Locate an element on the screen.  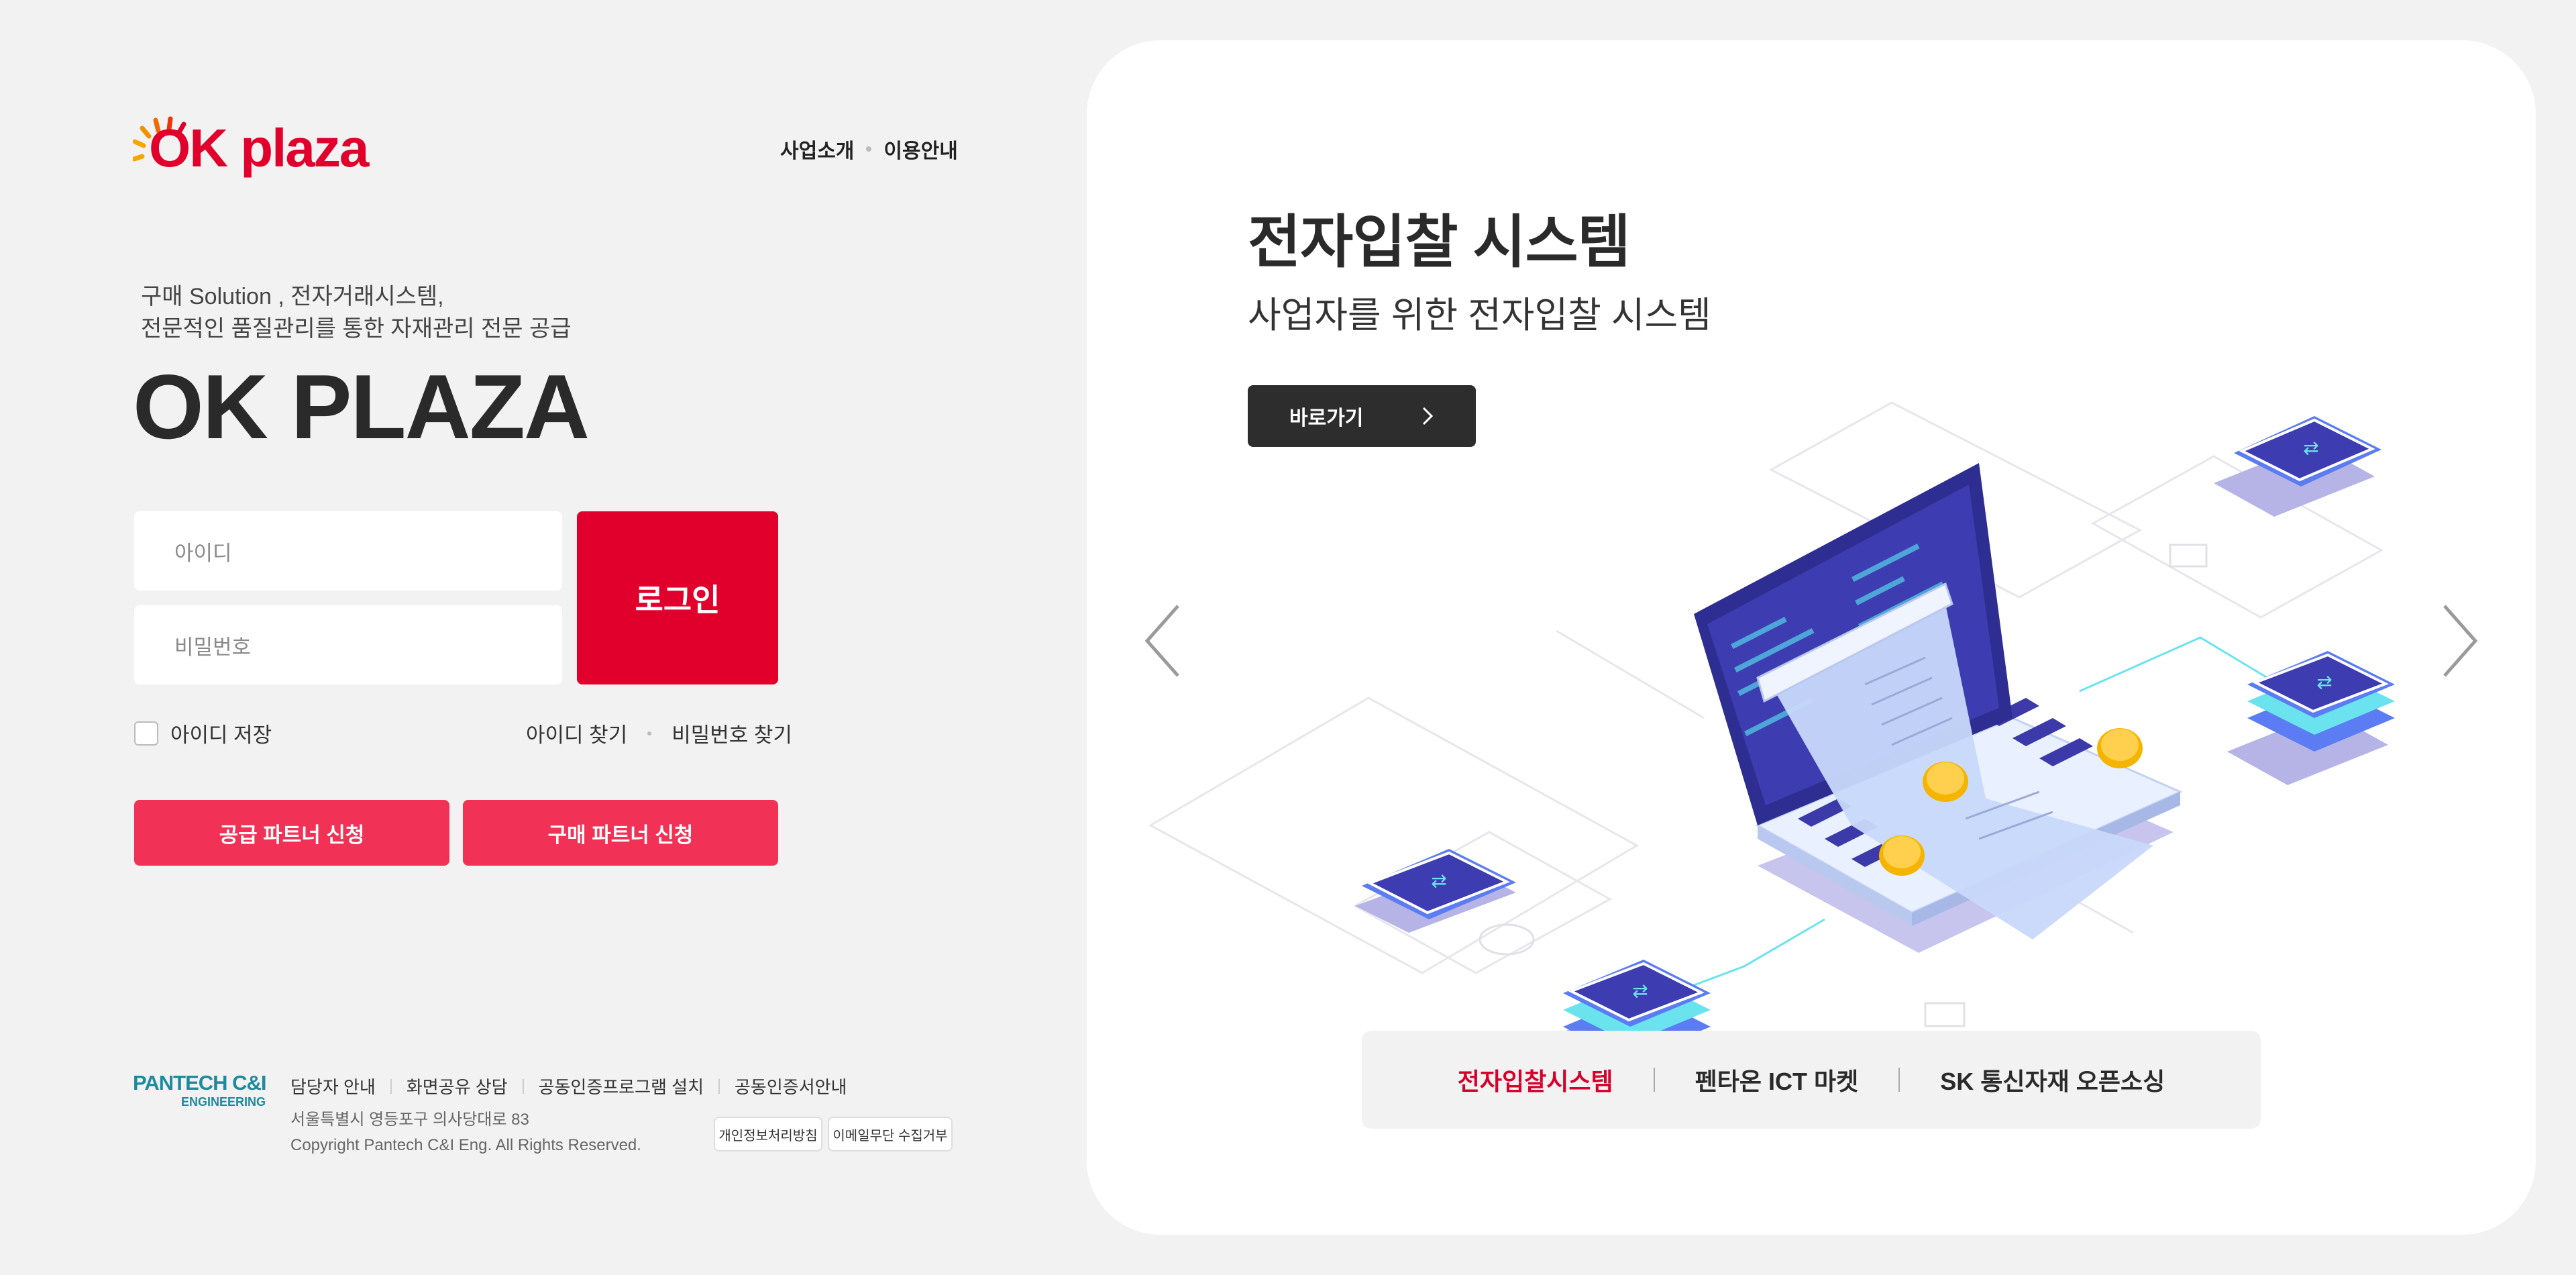
footer-link-cert-guide: 공동인증서안내 is located at coordinates (791, 1086).